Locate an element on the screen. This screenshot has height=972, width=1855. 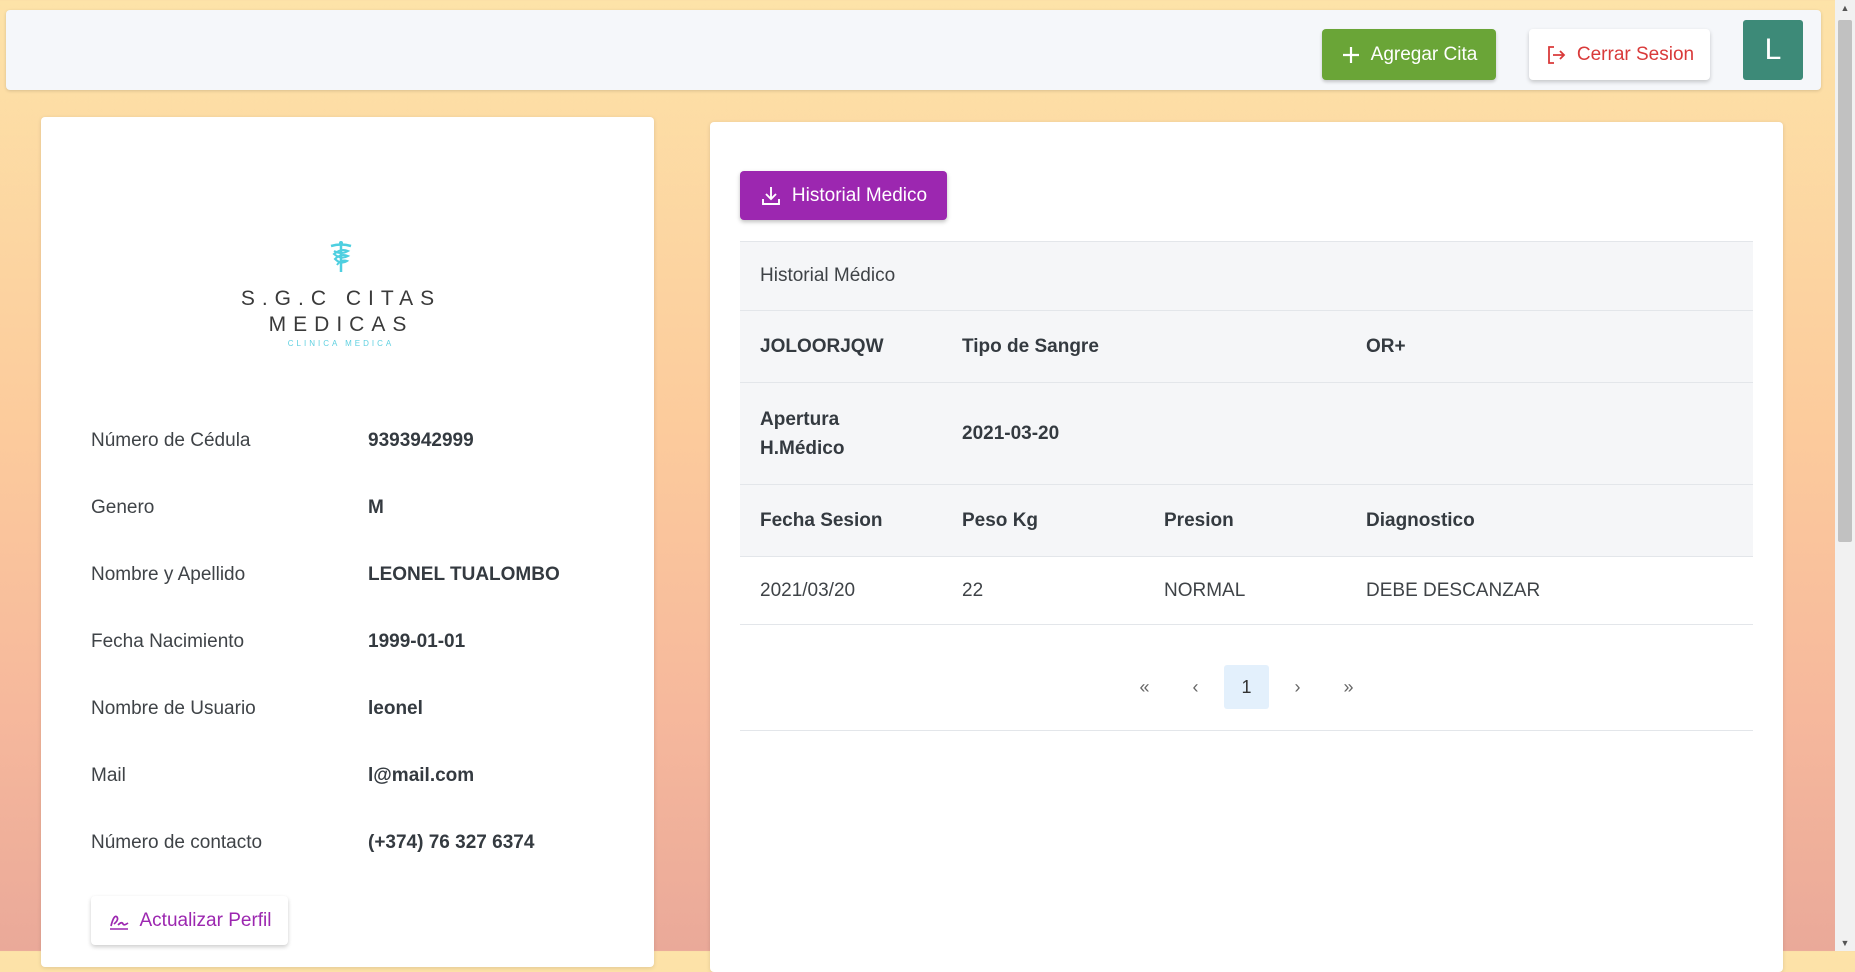
profile-label: Número de Cédula is located at coordinates (171, 440).